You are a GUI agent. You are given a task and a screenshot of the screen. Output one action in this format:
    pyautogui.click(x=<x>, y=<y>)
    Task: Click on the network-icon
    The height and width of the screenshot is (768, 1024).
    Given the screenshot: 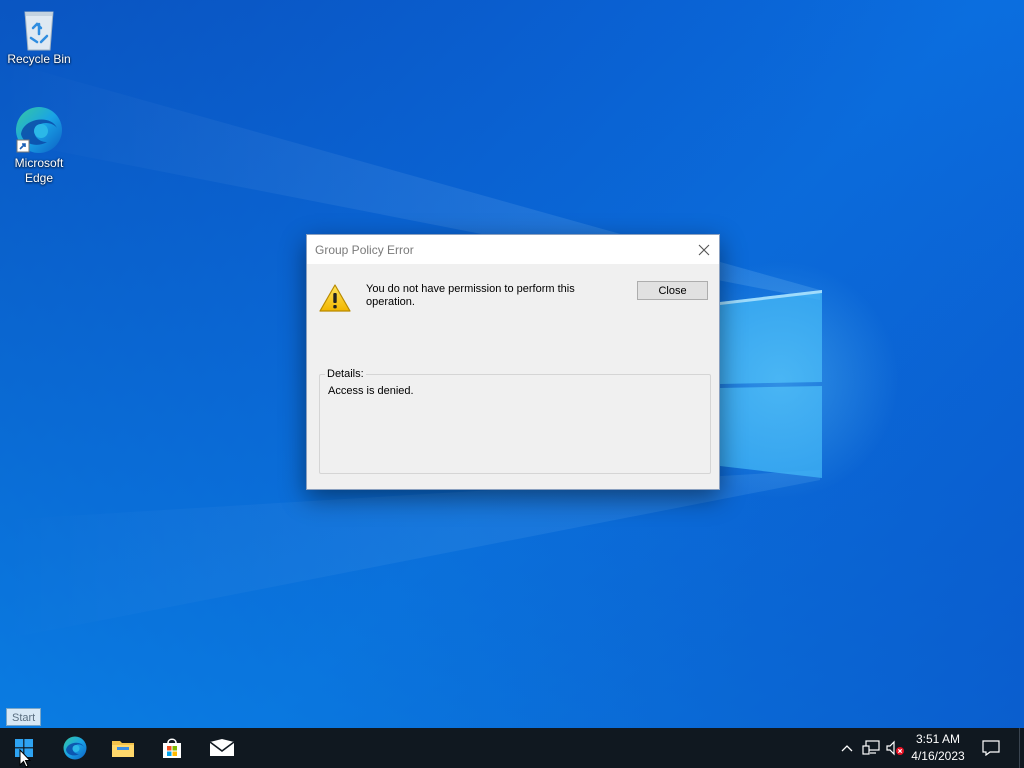 What is the action you would take?
    pyautogui.click(x=871, y=747)
    